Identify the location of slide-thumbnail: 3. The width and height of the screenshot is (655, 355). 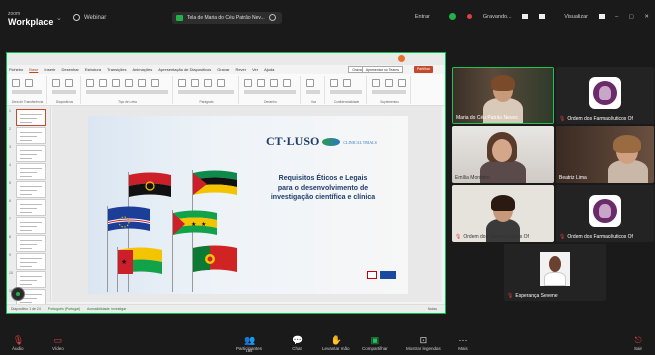
(29, 153).